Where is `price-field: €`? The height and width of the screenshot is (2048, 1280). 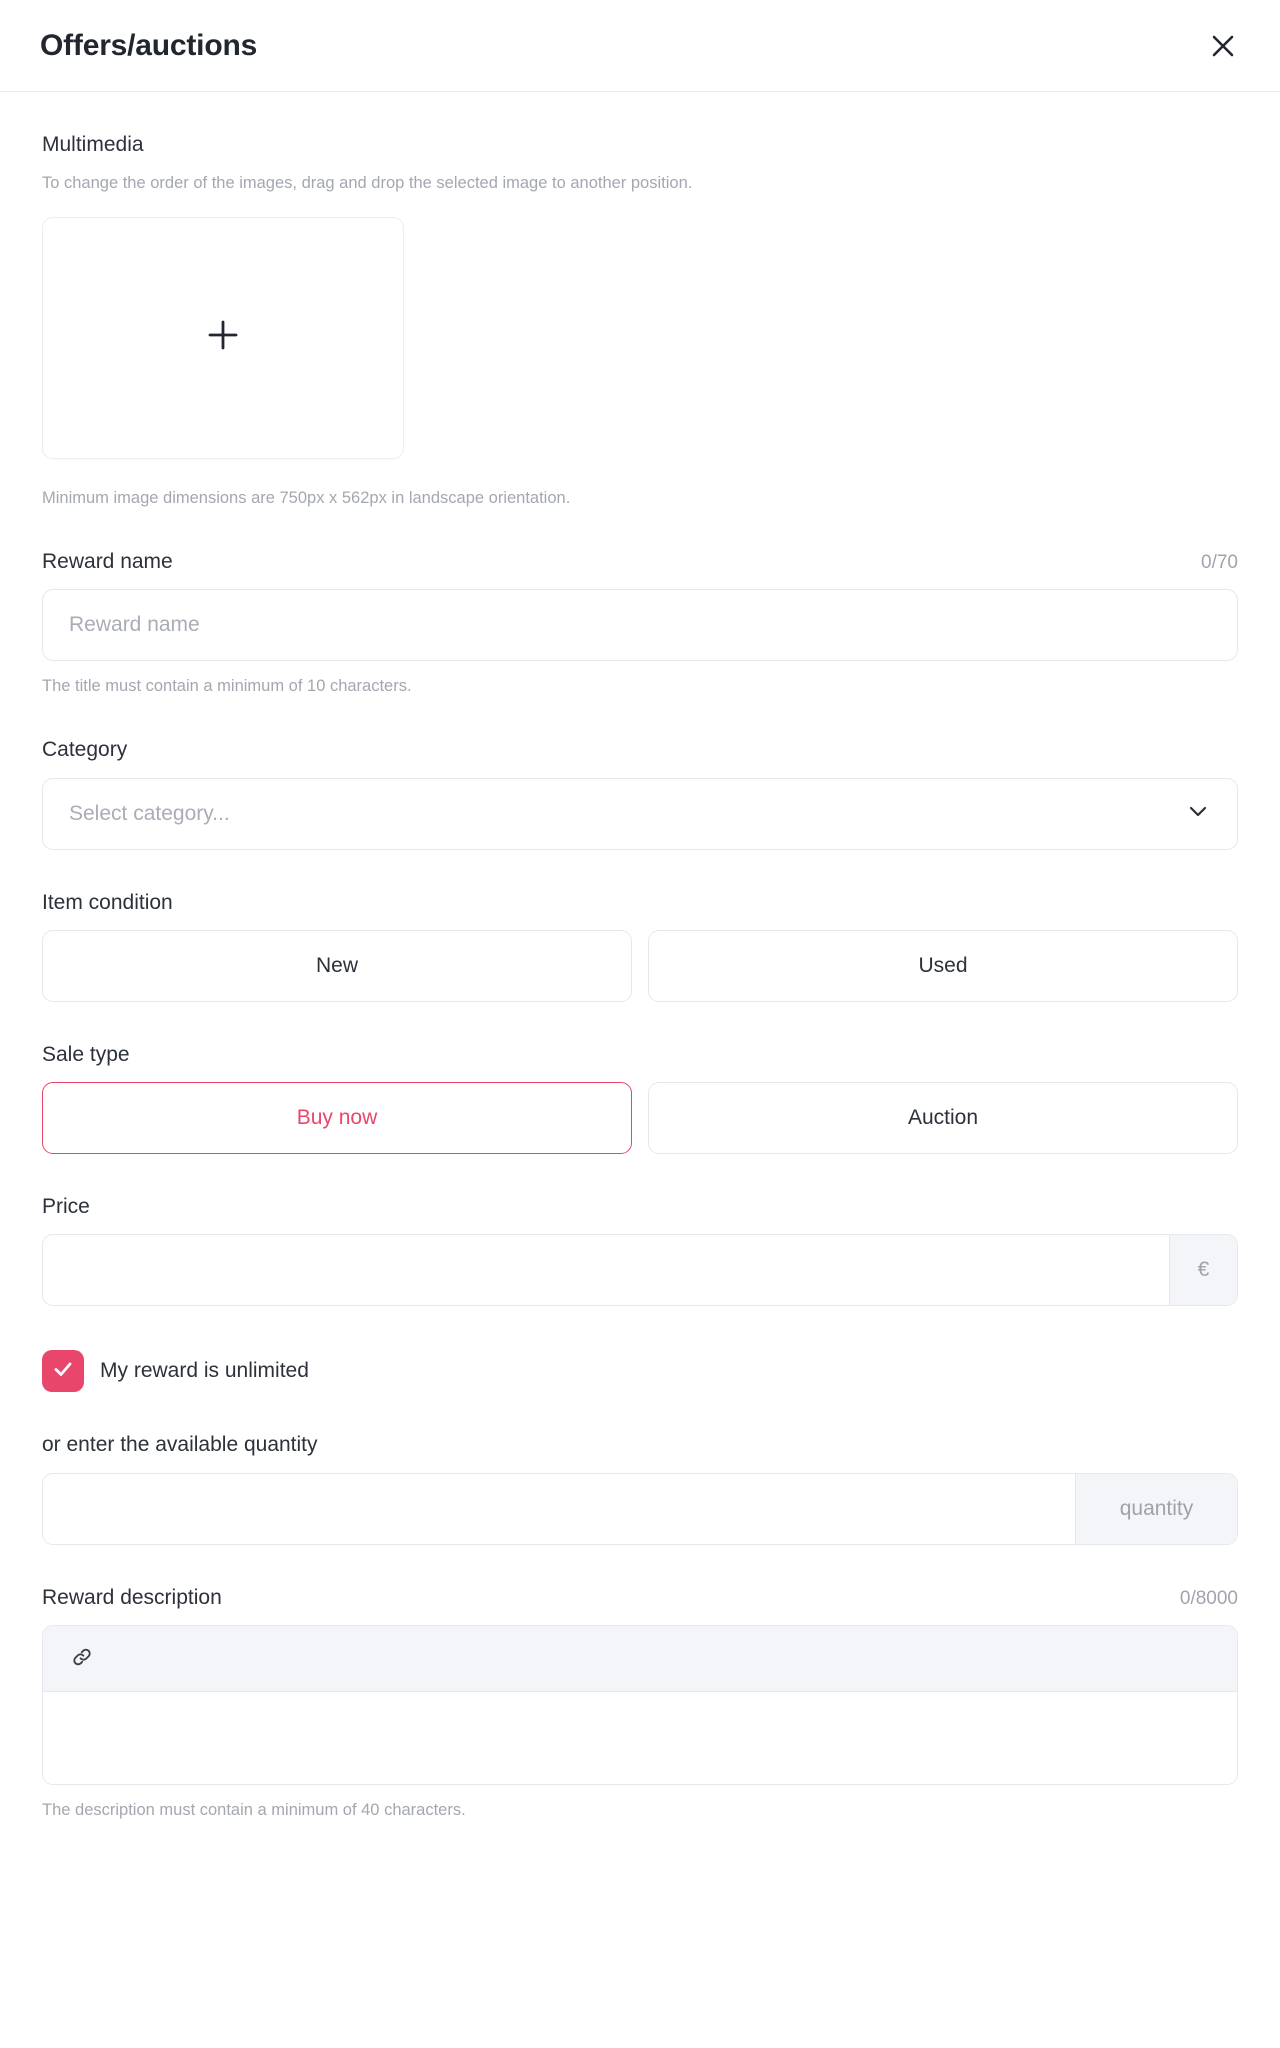
price-field: € is located at coordinates (640, 1270).